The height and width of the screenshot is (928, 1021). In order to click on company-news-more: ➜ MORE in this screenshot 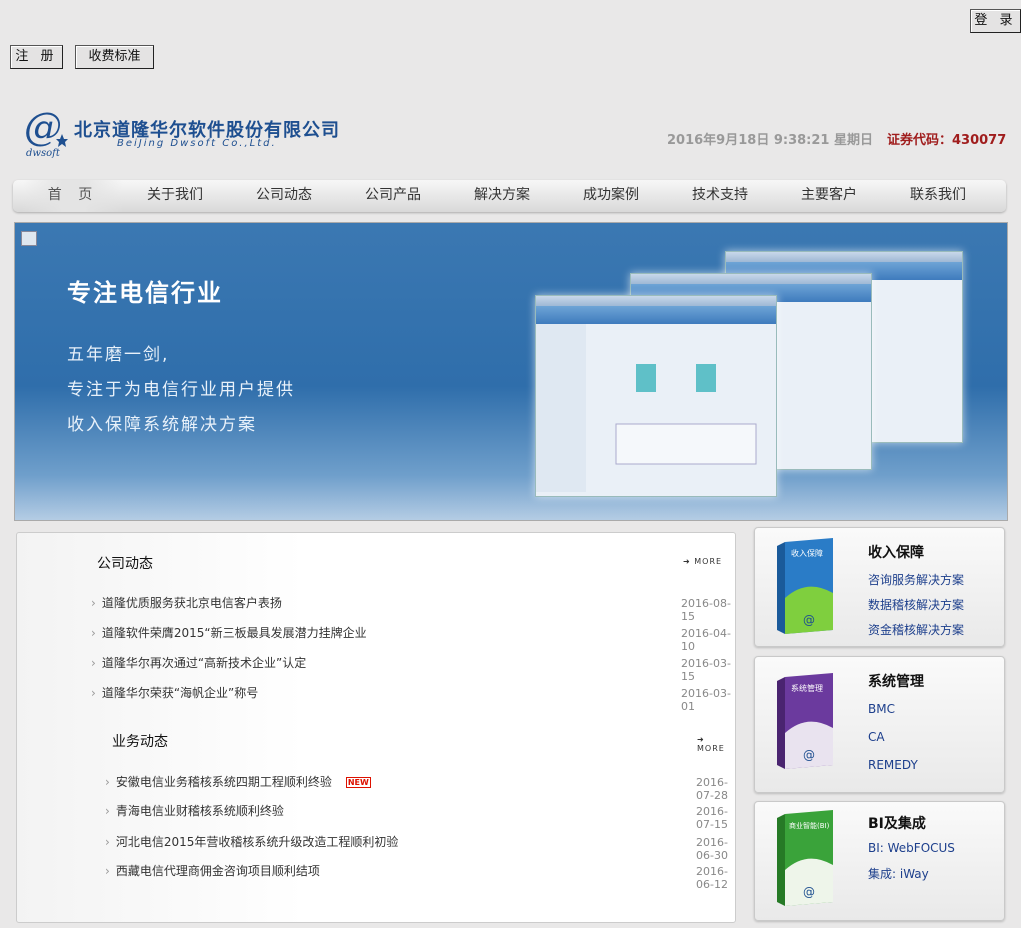, I will do `click(702, 561)`.